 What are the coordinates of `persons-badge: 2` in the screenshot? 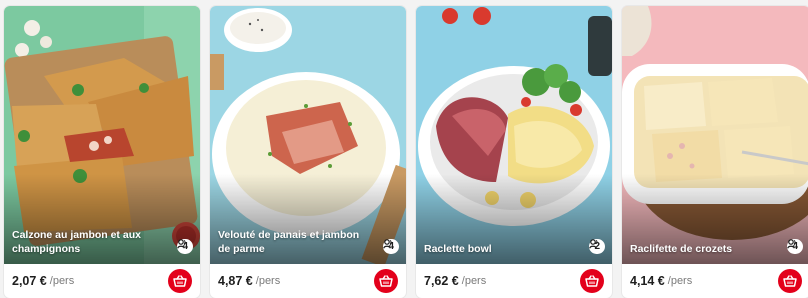 It's located at (597, 246).